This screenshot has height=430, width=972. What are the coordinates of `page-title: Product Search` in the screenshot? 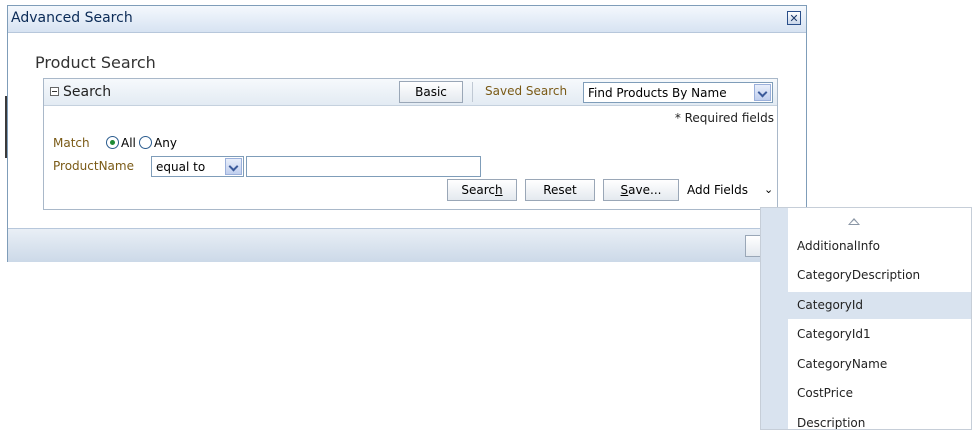 It's located at (95, 62).